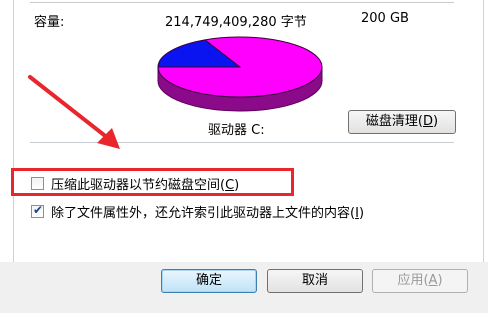  What do you see at coordinates (201, 213) in the screenshot?
I see `allow-indexing-label-text: 除了文件属性外，还允许索引此驱动器上文件的内容` at bounding box center [201, 213].